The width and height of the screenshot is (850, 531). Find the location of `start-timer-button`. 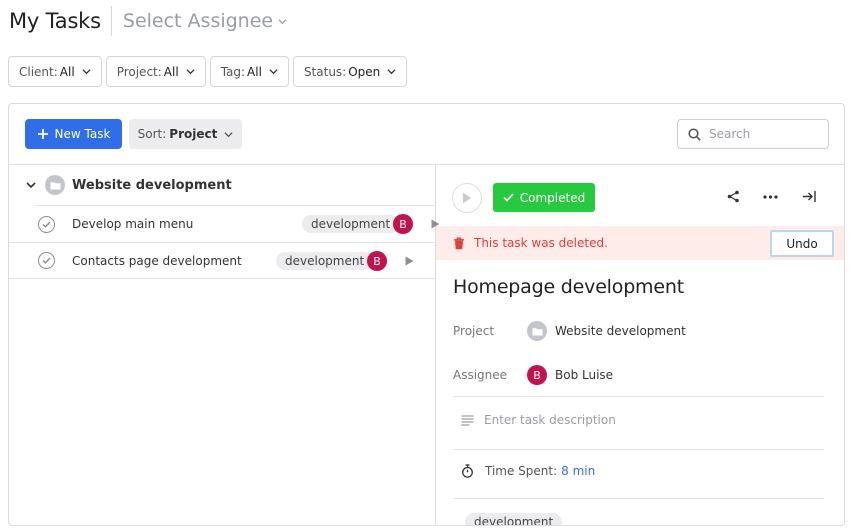

start-timer-button is located at coordinates (467, 198).